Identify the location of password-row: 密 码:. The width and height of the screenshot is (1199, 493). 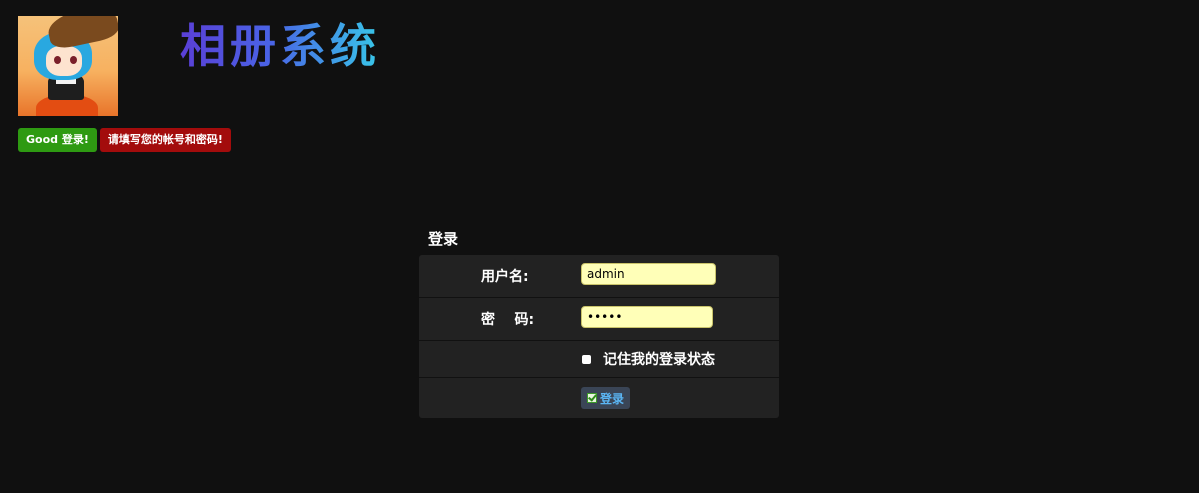
(599, 319).